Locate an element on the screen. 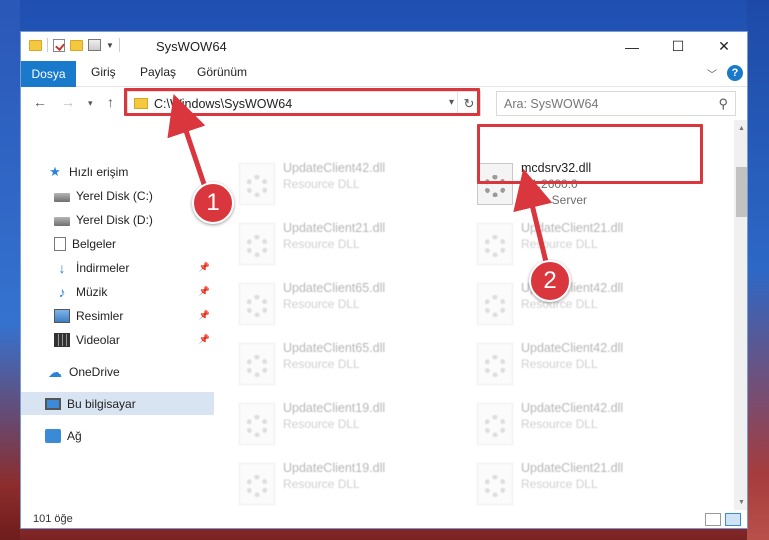 This screenshot has width=769, height=540. tab-view: Görünüm is located at coordinates (222, 72).